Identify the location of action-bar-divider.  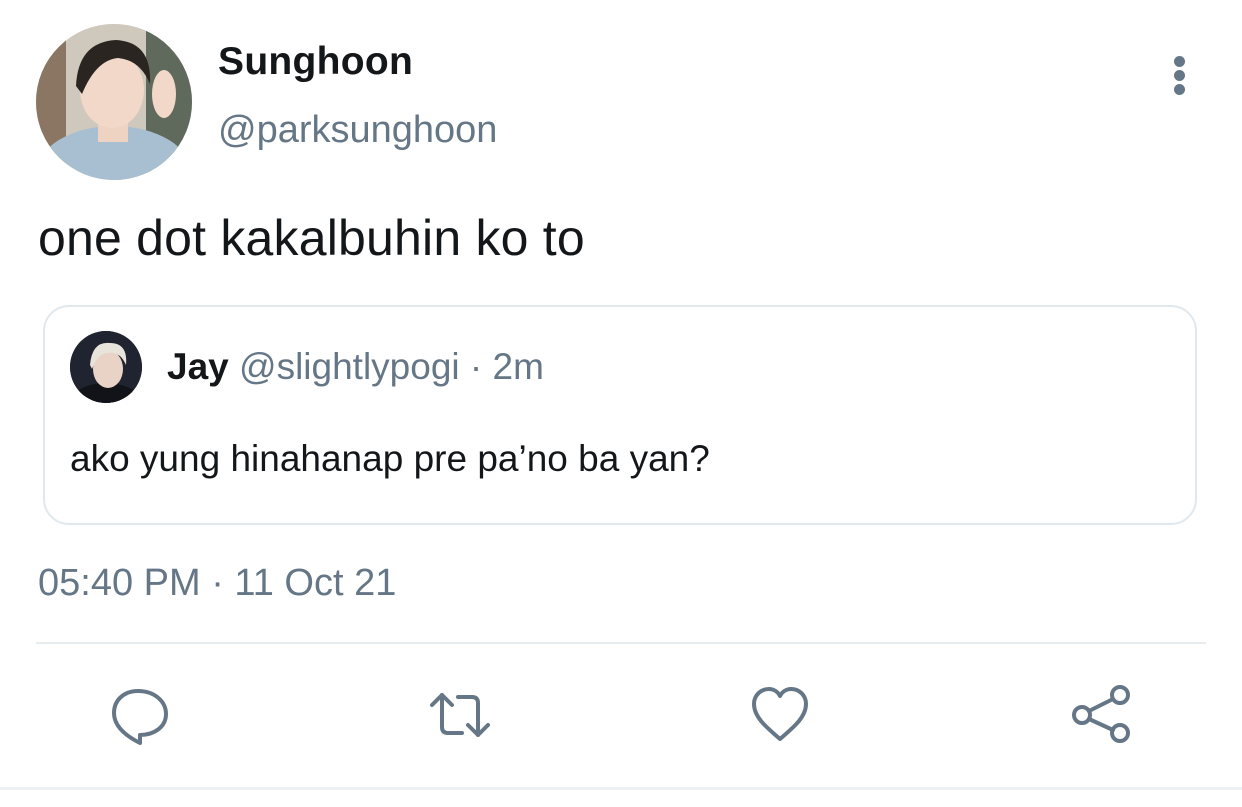
(621, 643).